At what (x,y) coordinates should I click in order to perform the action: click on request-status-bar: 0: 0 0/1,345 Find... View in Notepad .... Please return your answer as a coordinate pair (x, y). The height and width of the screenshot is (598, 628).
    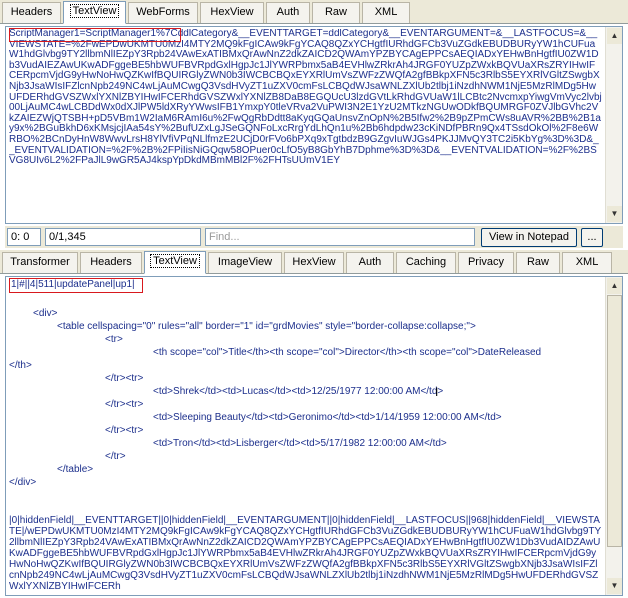
    Looking at the image, I should click on (314, 237).